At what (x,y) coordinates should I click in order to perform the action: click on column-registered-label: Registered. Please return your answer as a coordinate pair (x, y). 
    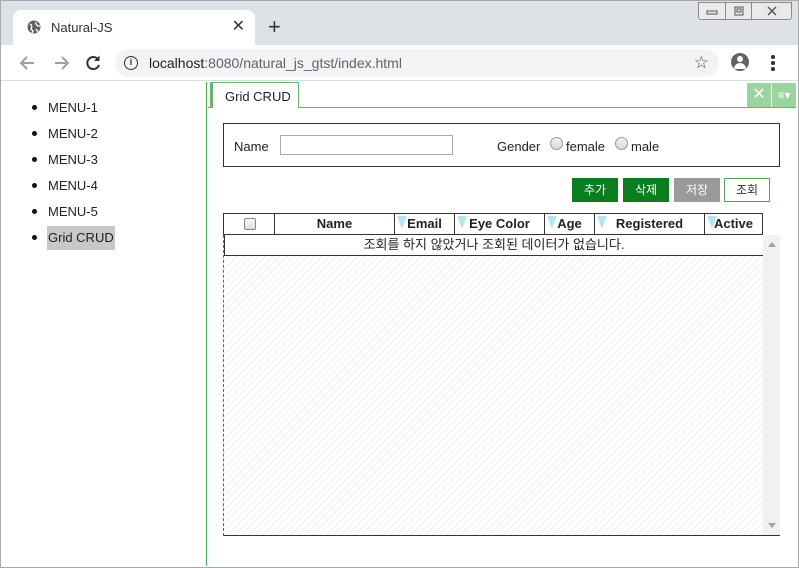
    Looking at the image, I should click on (649, 223).